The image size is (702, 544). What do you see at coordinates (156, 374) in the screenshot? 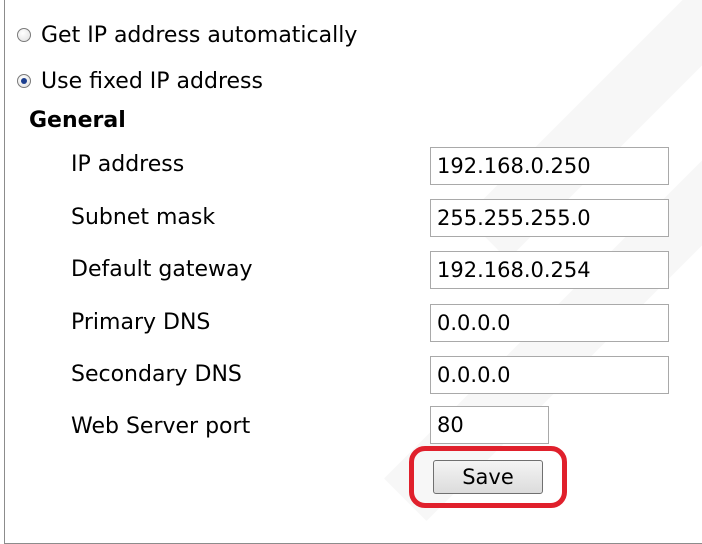
I see `secondary-dns-label: Secondary DNS` at bounding box center [156, 374].